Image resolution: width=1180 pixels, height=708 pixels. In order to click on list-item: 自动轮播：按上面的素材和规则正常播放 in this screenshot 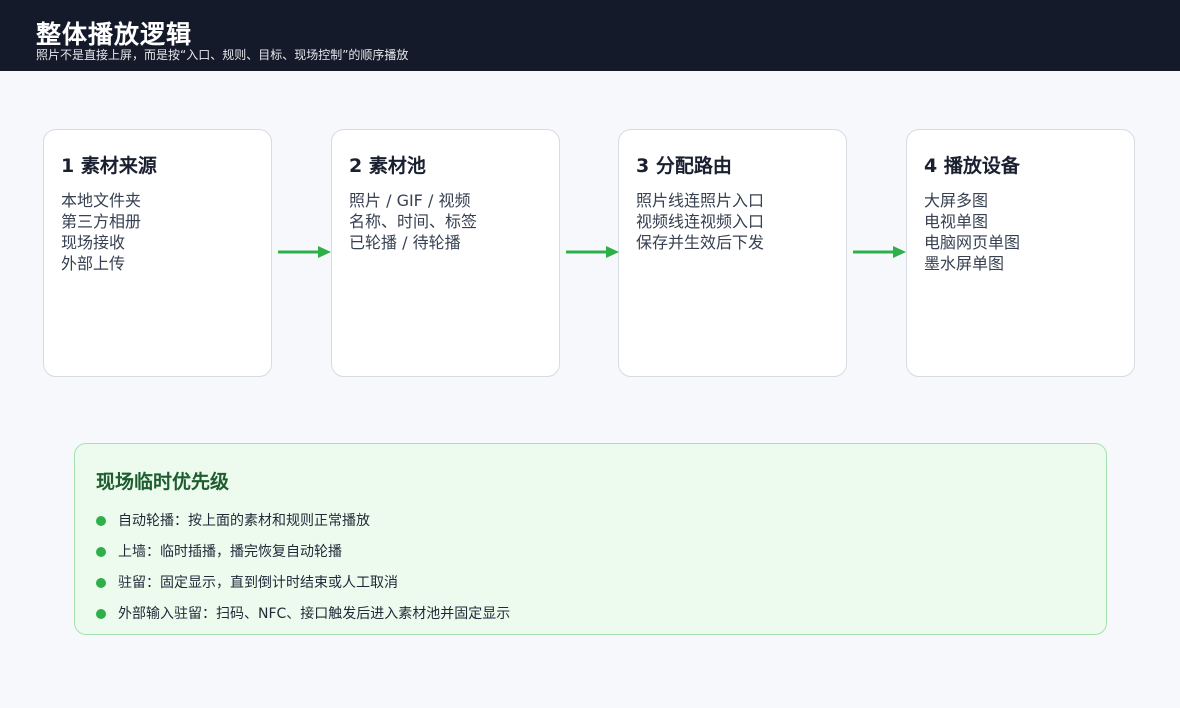, I will do `click(303, 525)`.